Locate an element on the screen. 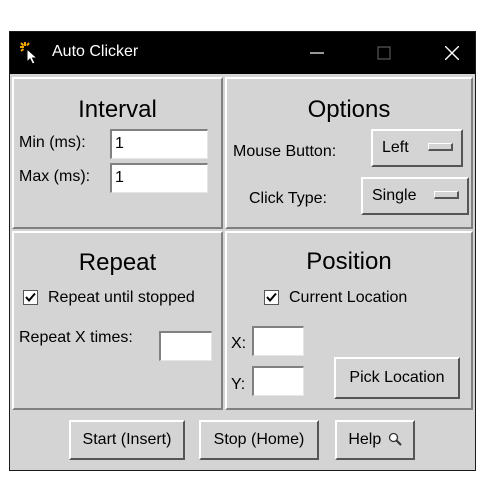  minimize-icon is located at coordinates (317, 53).